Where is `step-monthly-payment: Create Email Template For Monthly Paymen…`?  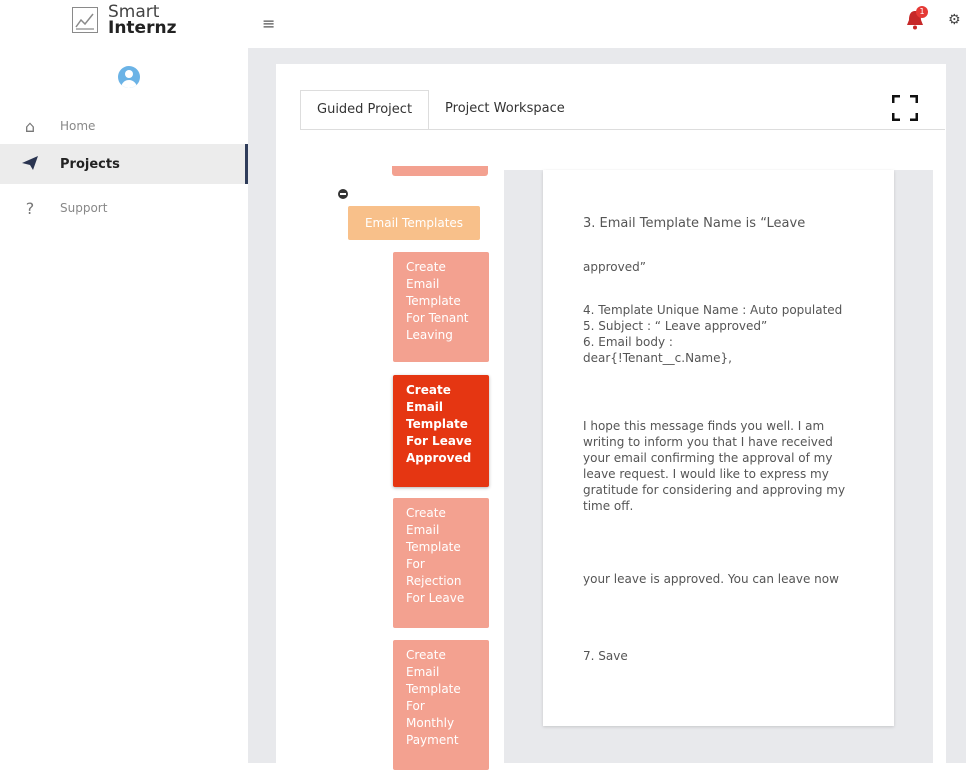 step-monthly-payment: Create Email Template For Monthly Paymen… is located at coordinates (441, 705).